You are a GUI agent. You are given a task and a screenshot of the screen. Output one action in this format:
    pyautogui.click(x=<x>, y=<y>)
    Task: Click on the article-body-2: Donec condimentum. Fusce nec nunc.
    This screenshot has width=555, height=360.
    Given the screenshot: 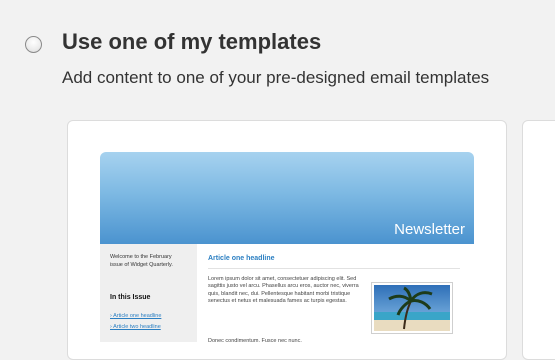 What is the action you would take?
    pyautogui.click(x=255, y=341)
    